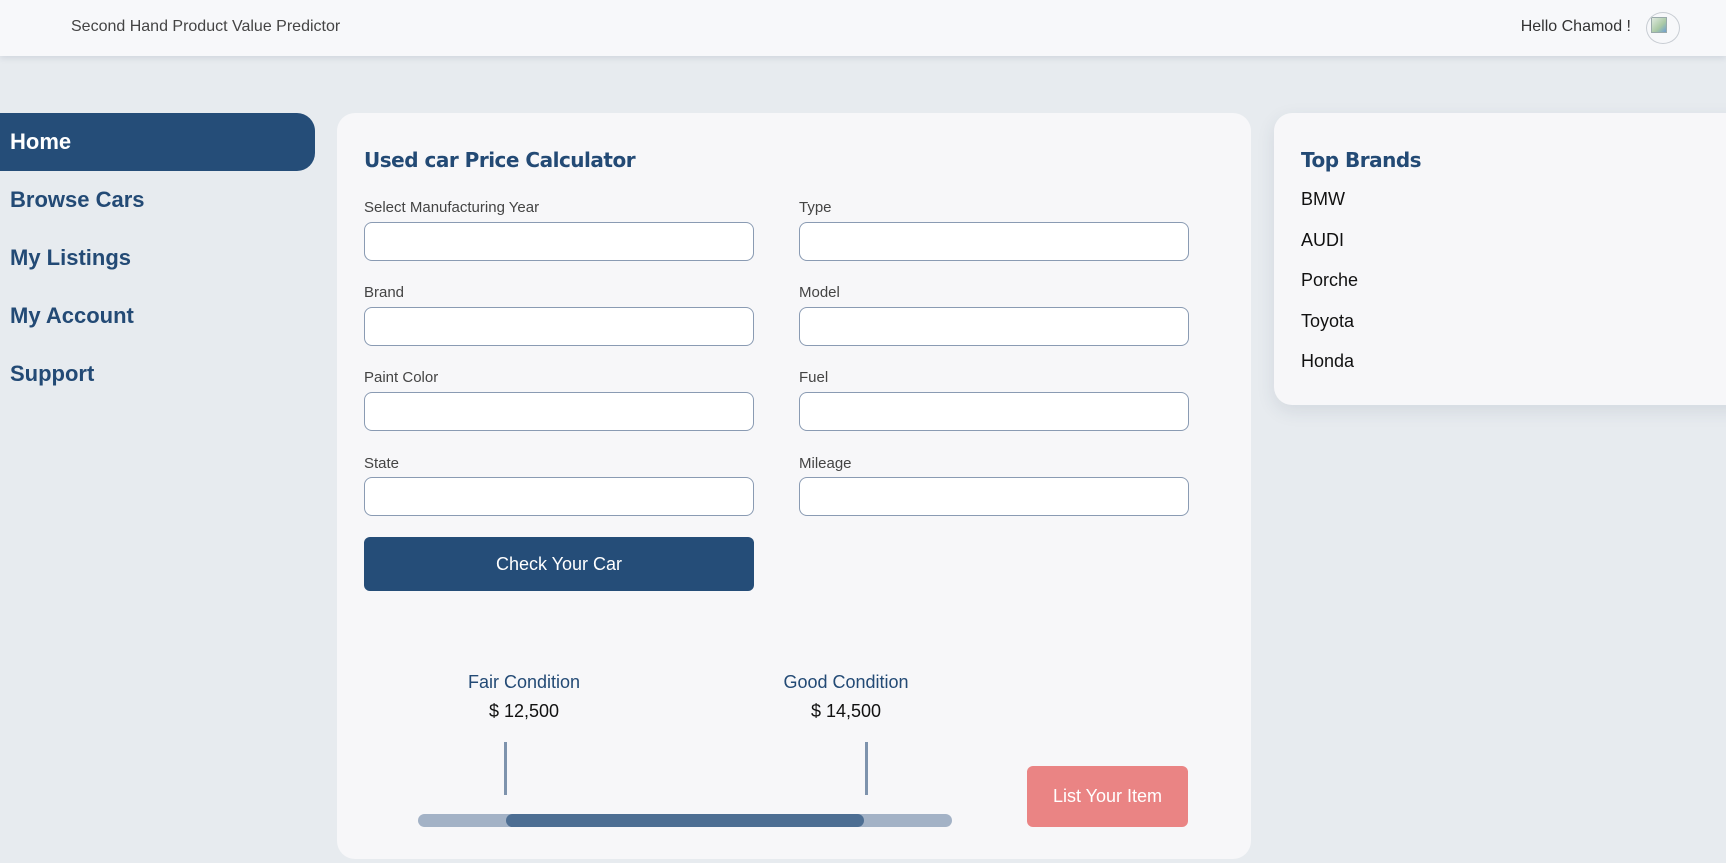 This screenshot has width=1726, height=863. I want to click on brand-item: Porche, so click(1329, 289).